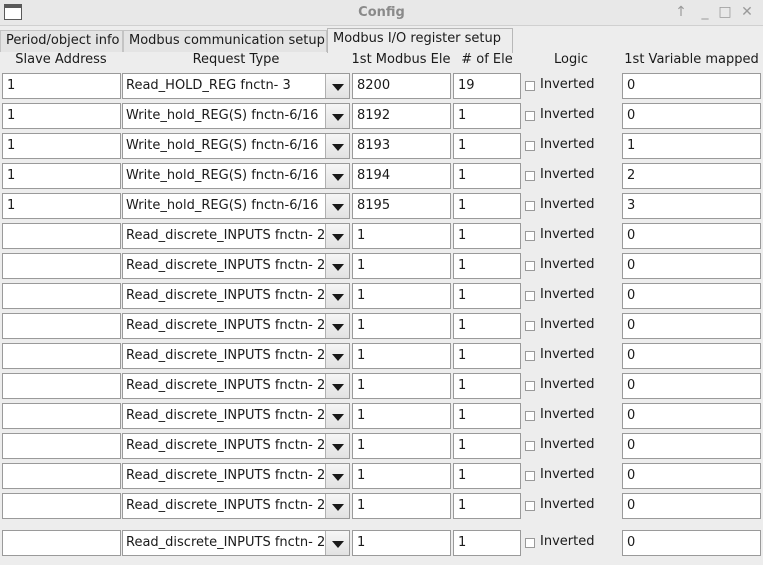 Image resolution: width=763 pixels, height=565 pixels. What do you see at coordinates (691, 146) in the screenshot?
I see `first-variable-mapped-input: 1` at bounding box center [691, 146].